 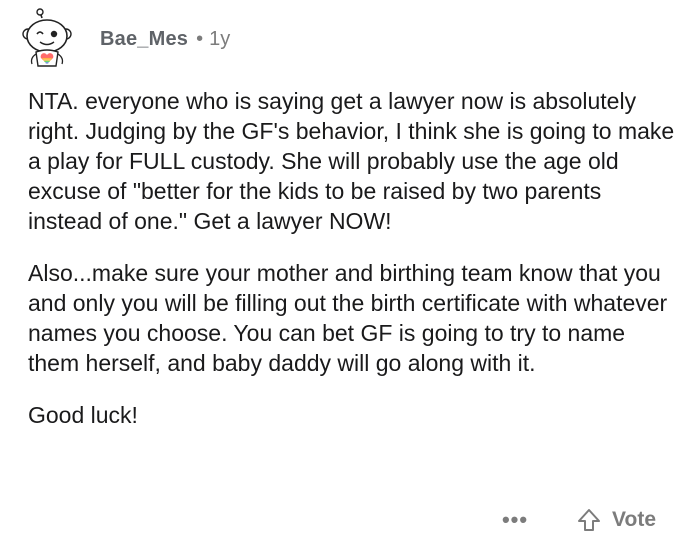 What do you see at coordinates (220, 38) in the screenshot?
I see `comment-age: 1y` at bounding box center [220, 38].